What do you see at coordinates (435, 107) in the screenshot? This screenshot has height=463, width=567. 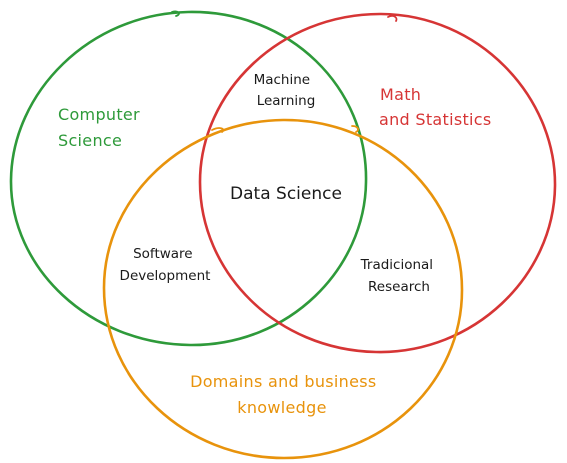 I see `math-statistics-label: Math and Statistics` at bounding box center [435, 107].